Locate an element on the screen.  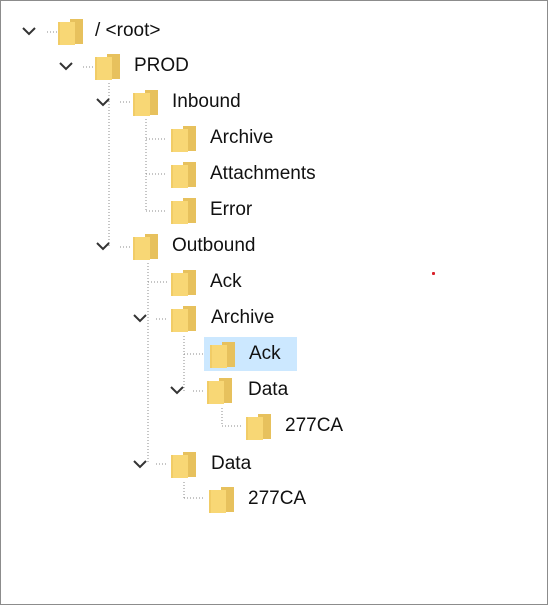
tree-node-inbound: Inbound is located at coordinates (185, 102).